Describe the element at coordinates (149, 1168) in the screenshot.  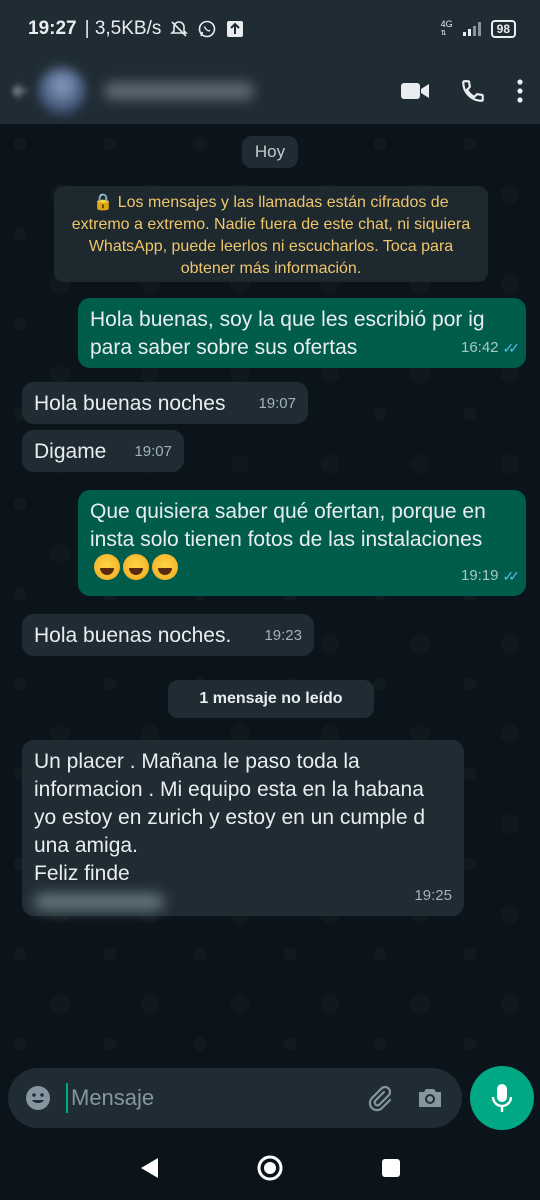
I see `nav-back-icon` at that location.